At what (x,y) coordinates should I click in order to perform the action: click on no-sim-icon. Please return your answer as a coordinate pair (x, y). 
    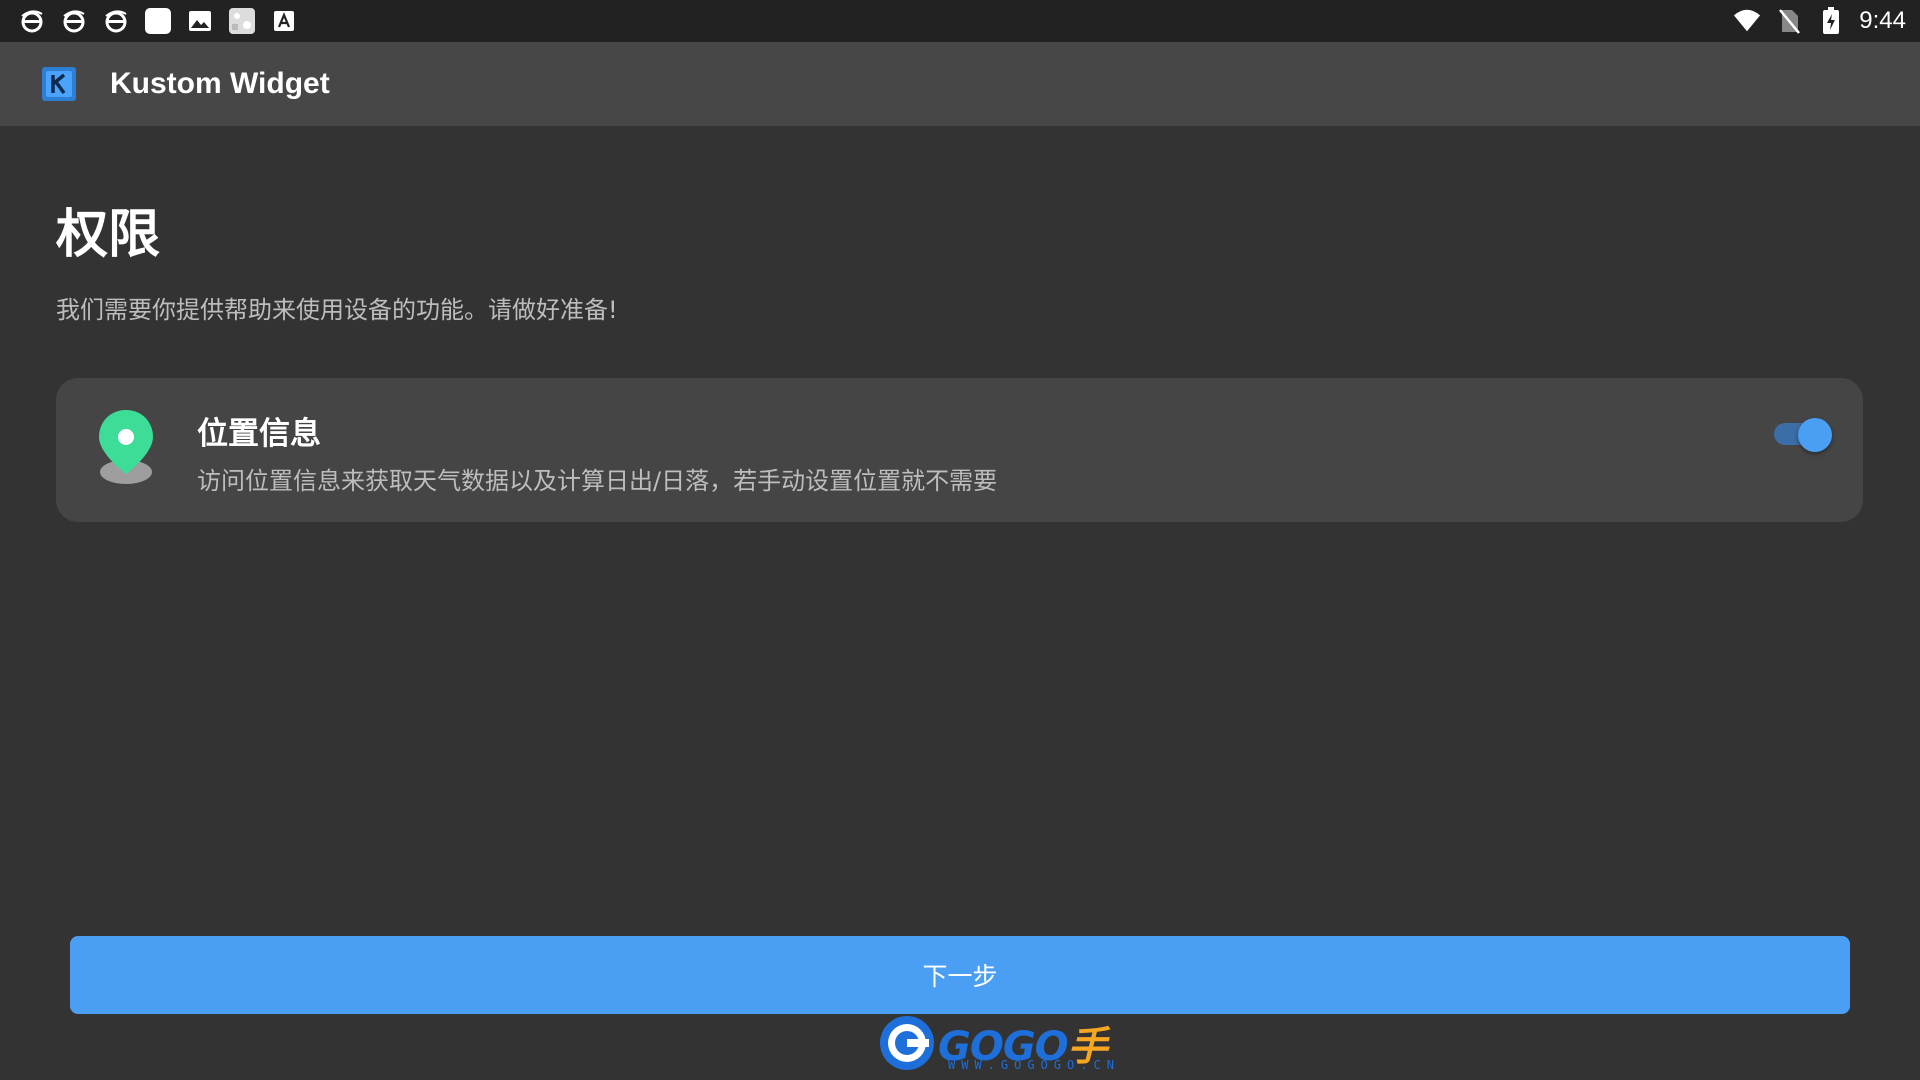
    Looking at the image, I should click on (1789, 21).